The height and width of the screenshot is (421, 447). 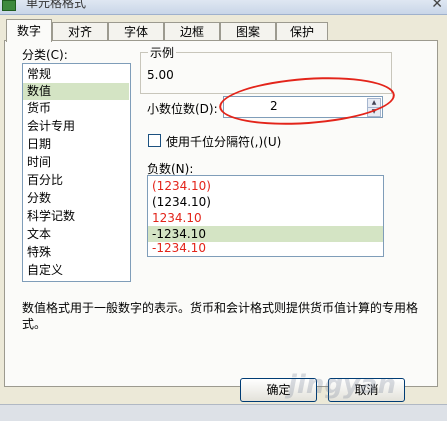 I want to click on sample-value: 5.00, so click(x=160, y=75).